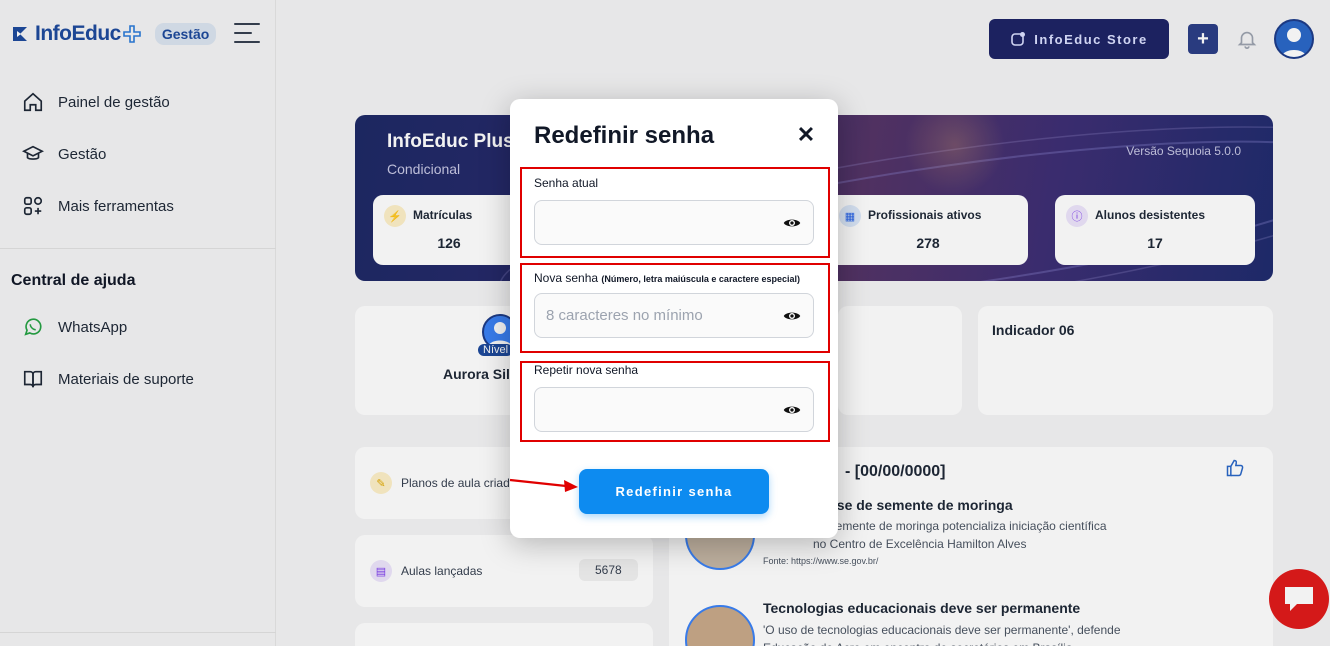 Image resolution: width=1330 pixels, height=646 pixels. I want to click on annotation-arrow-icon, so click(543, 485).